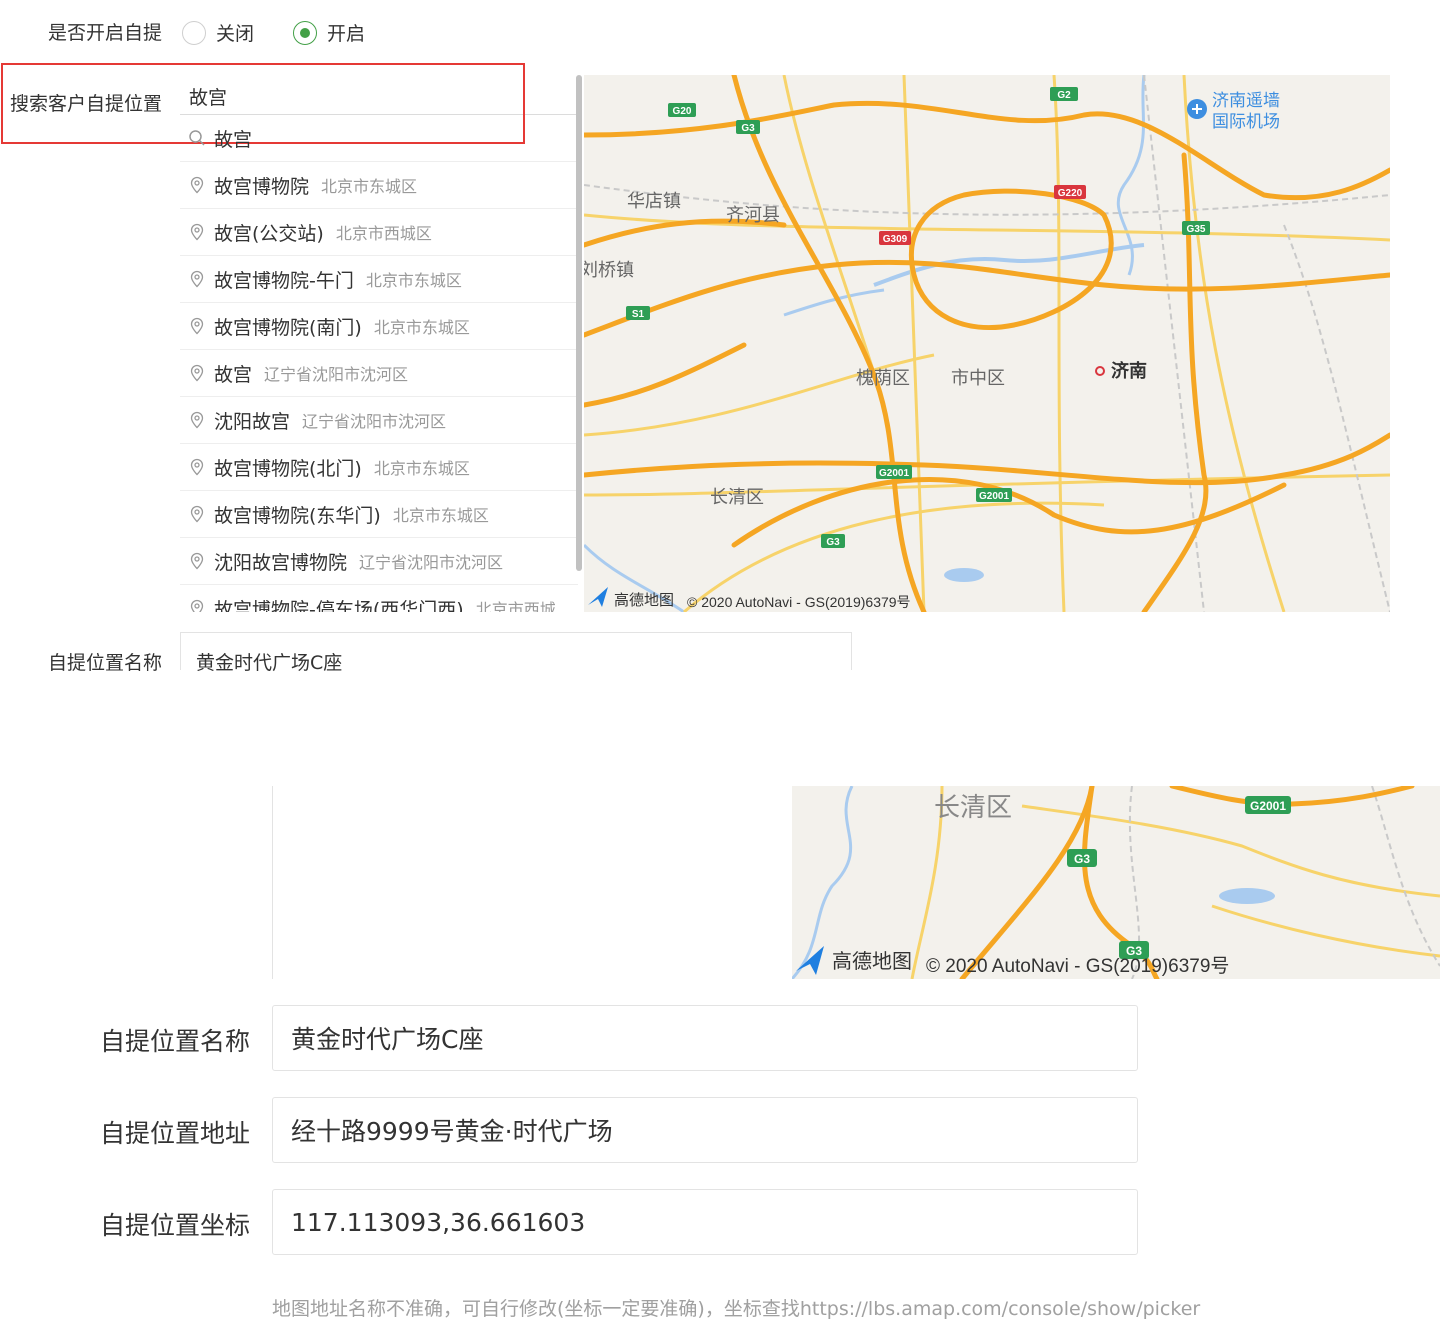 The image size is (1448, 1336). I want to click on pickup-name-row-label: 自提位置名称, so click(175, 1041).